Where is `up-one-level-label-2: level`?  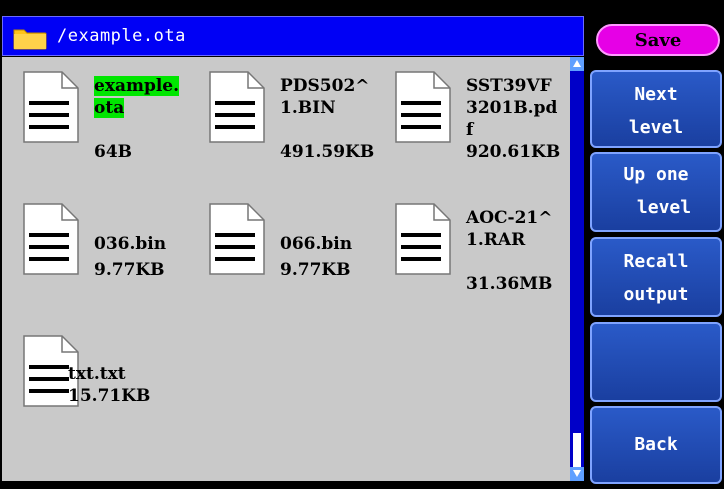
up-one-level-label-2: level is located at coordinates (664, 207).